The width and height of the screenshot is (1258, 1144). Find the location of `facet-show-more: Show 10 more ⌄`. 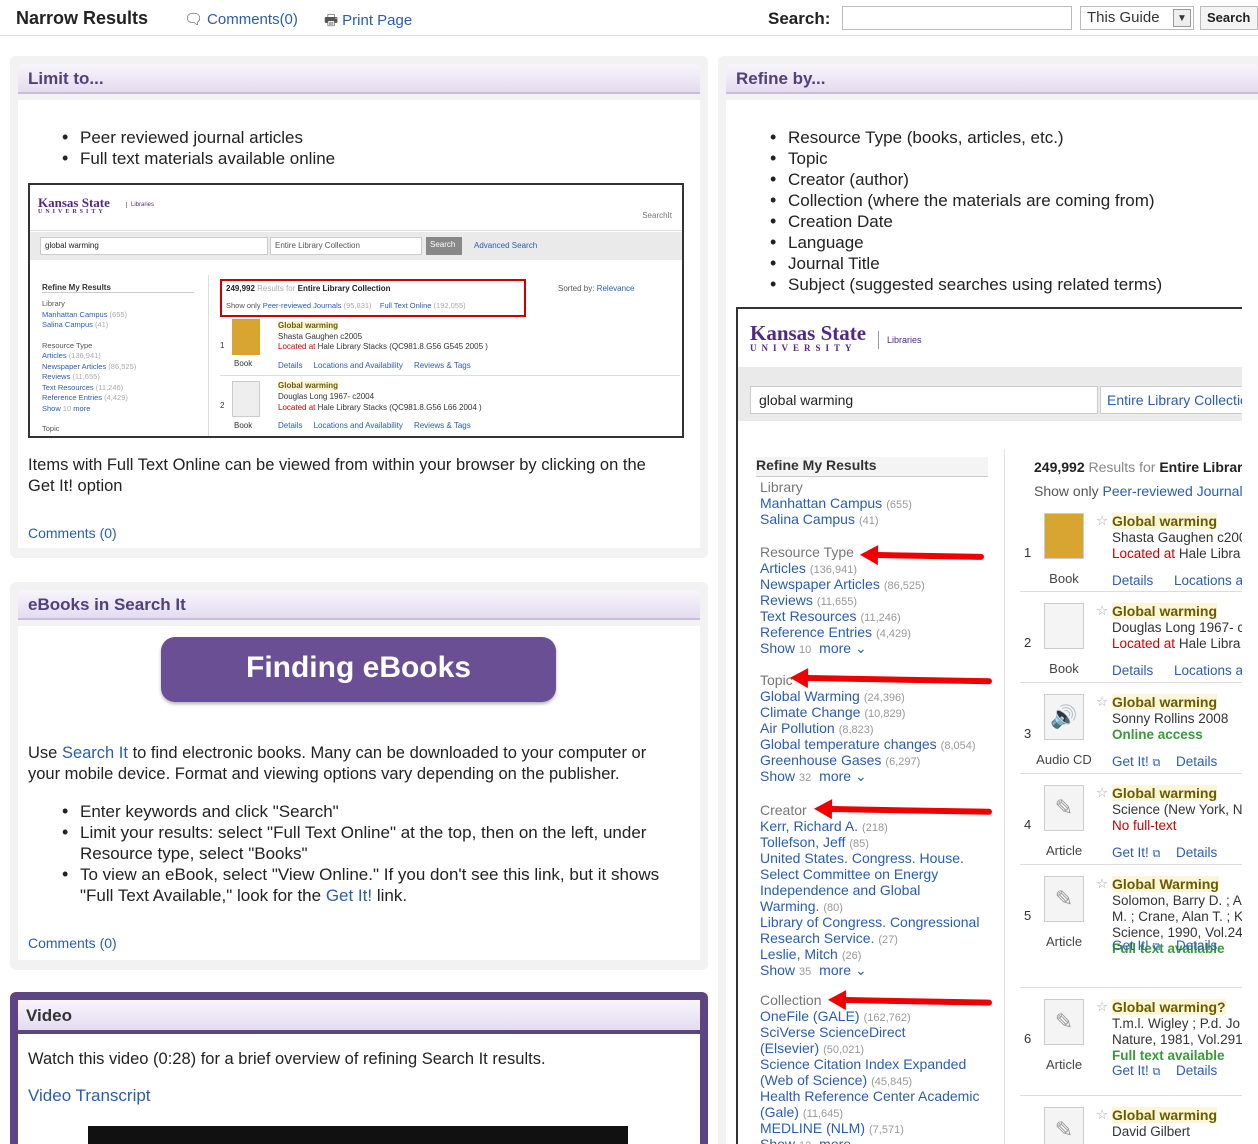

facet-show-more: Show 10 more ⌄ is located at coordinates (813, 648).